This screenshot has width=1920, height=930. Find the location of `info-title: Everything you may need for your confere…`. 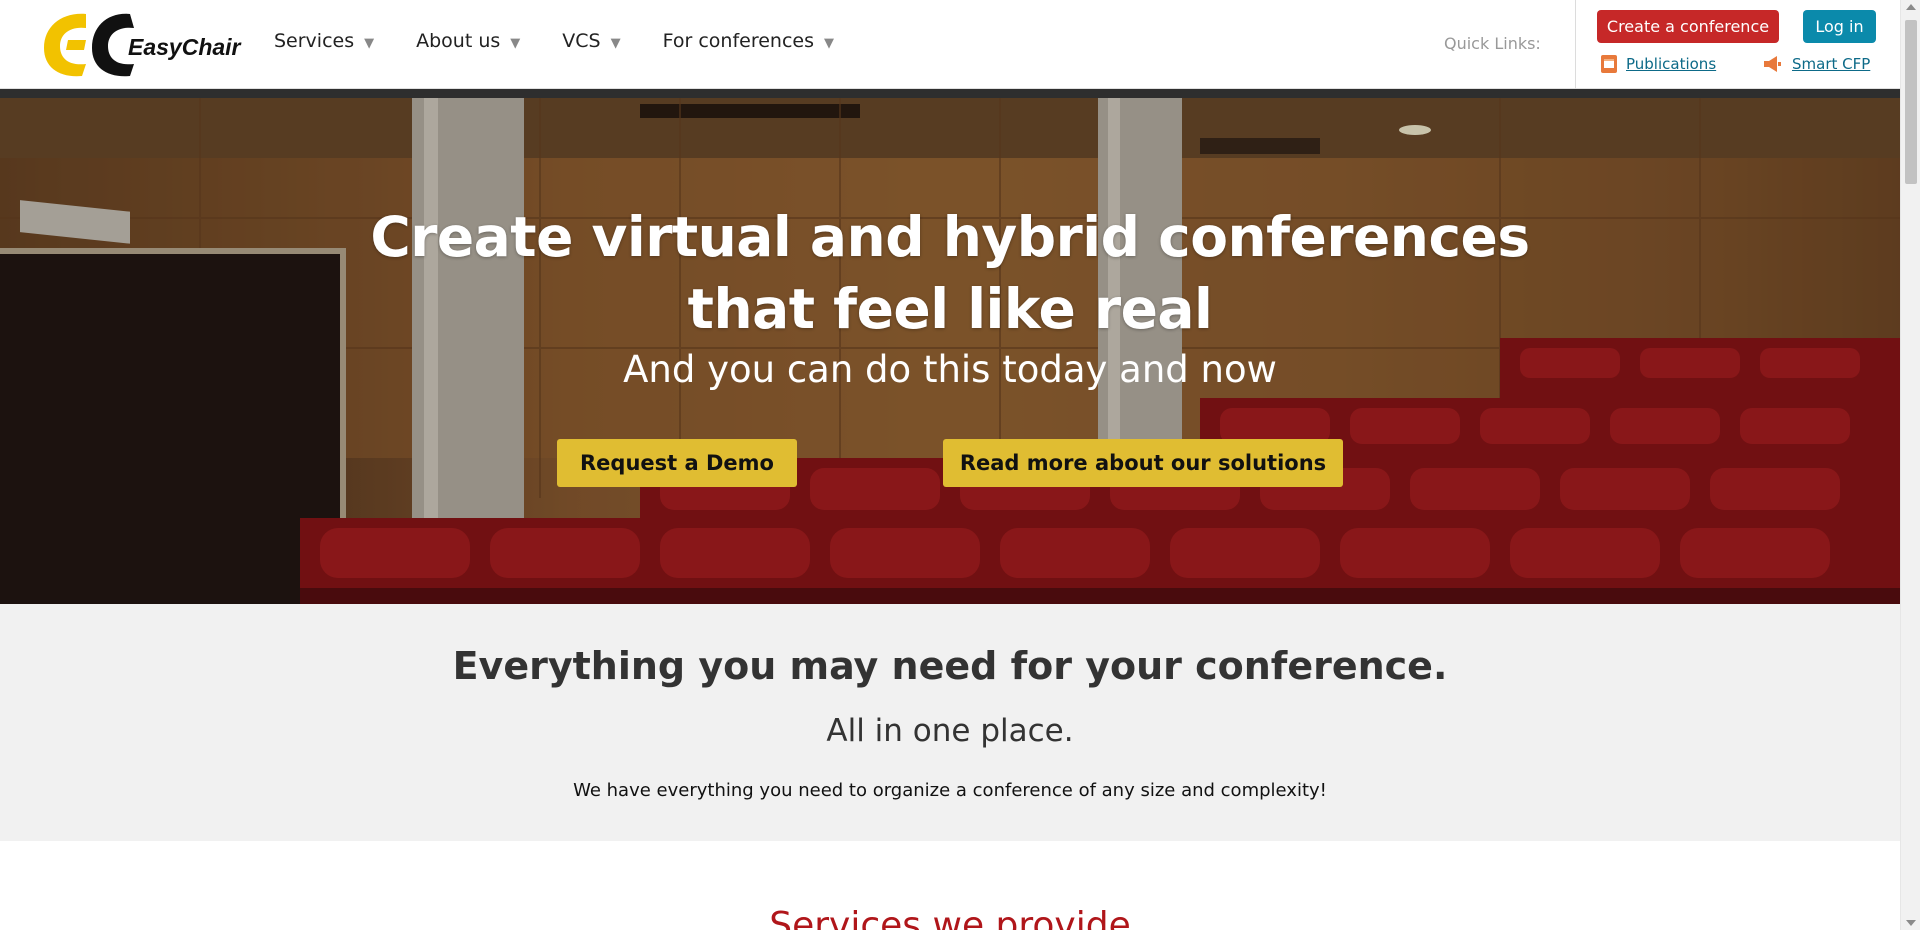

info-title: Everything you may need for your confere… is located at coordinates (950, 666).